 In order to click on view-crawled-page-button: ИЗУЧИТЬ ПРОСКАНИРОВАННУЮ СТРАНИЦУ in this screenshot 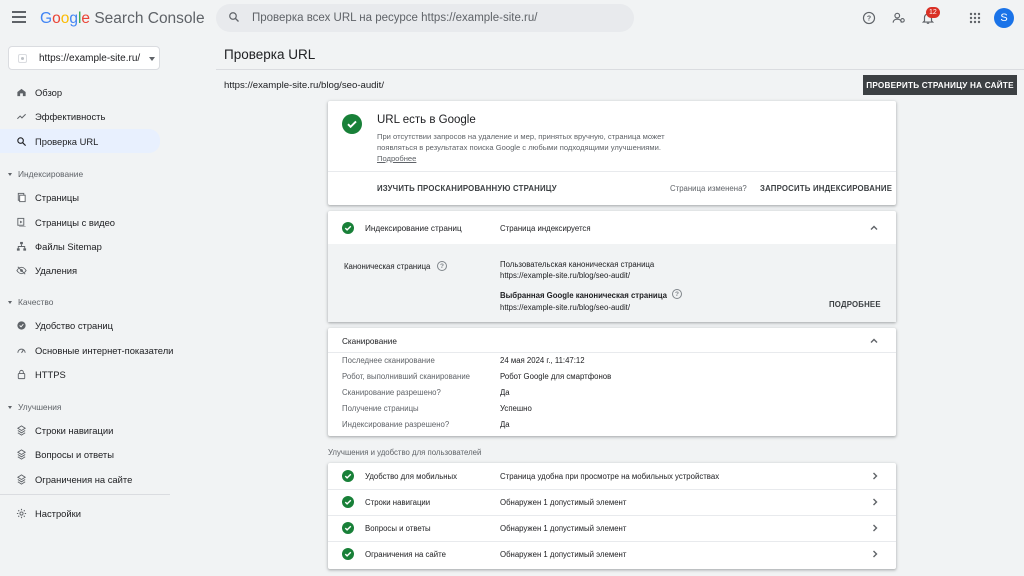, I will do `click(467, 188)`.